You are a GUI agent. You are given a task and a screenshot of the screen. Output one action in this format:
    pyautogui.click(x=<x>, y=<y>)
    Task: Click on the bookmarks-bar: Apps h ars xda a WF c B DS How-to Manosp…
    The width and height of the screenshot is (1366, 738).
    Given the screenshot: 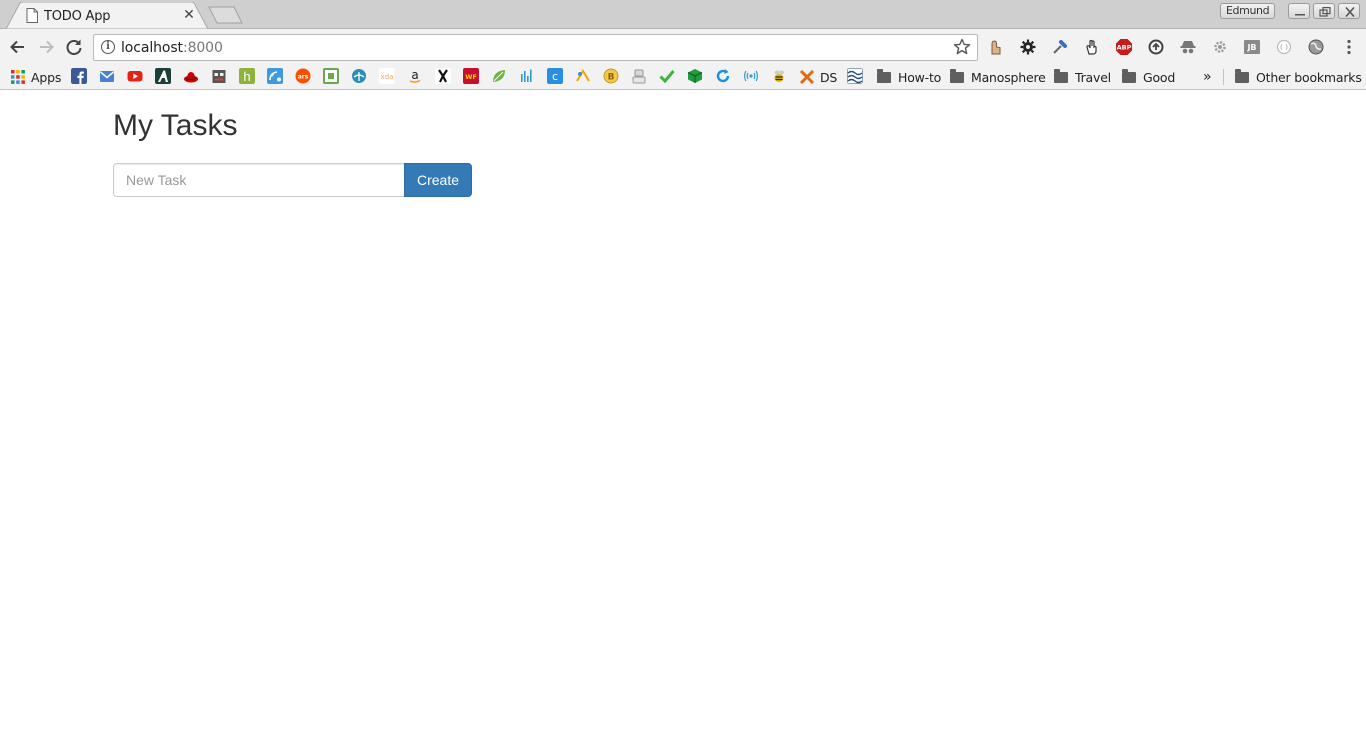 What is the action you would take?
    pyautogui.click(x=683, y=77)
    